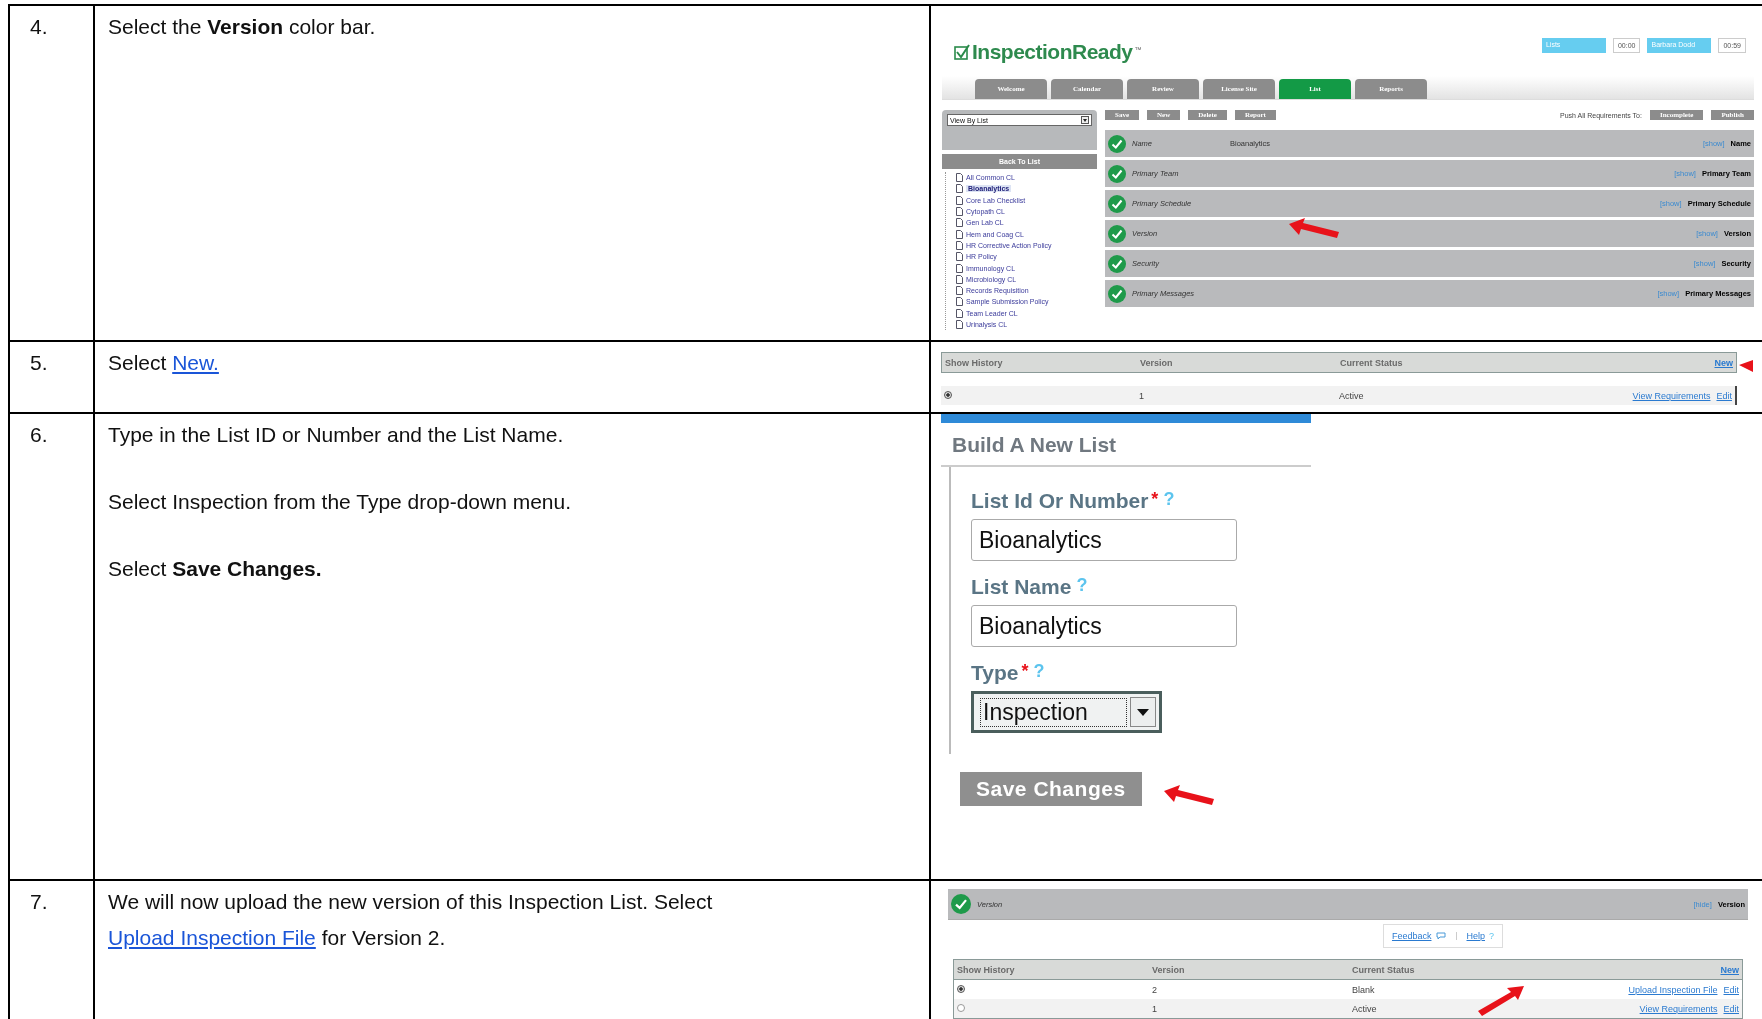 The image size is (1762, 1019). What do you see at coordinates (39, 434) in the screenshot?
I see `step-number: 6.` at bounding box center [39, 434].